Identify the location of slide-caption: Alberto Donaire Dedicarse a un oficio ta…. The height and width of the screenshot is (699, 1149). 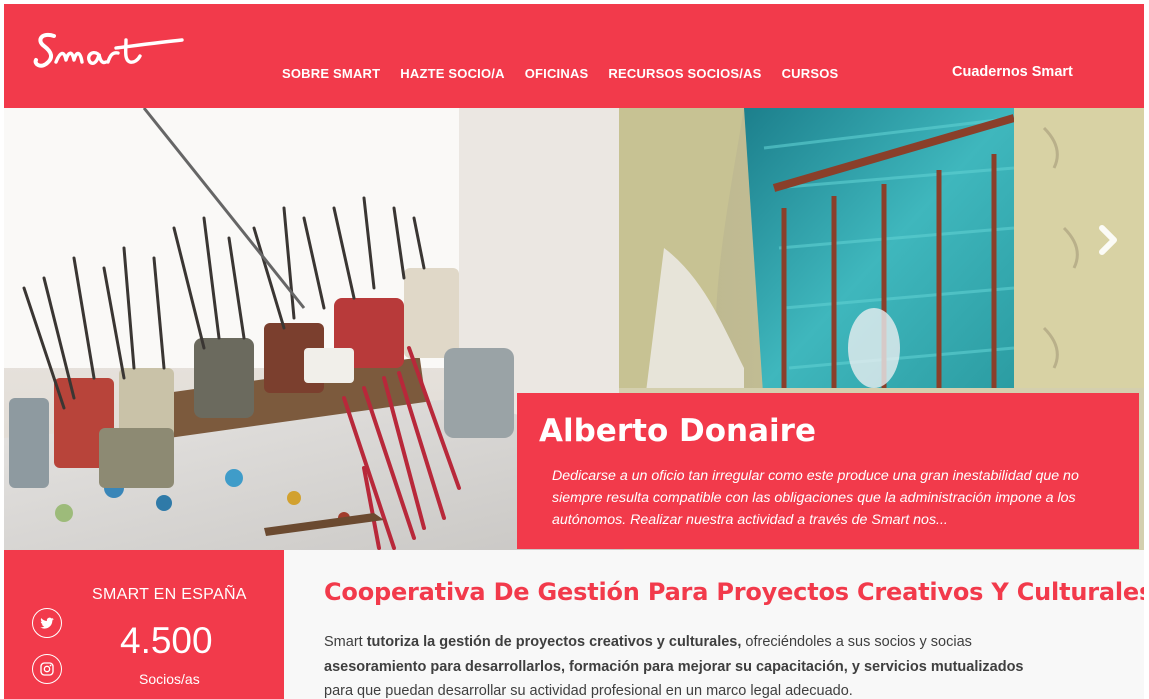
(828, 471).